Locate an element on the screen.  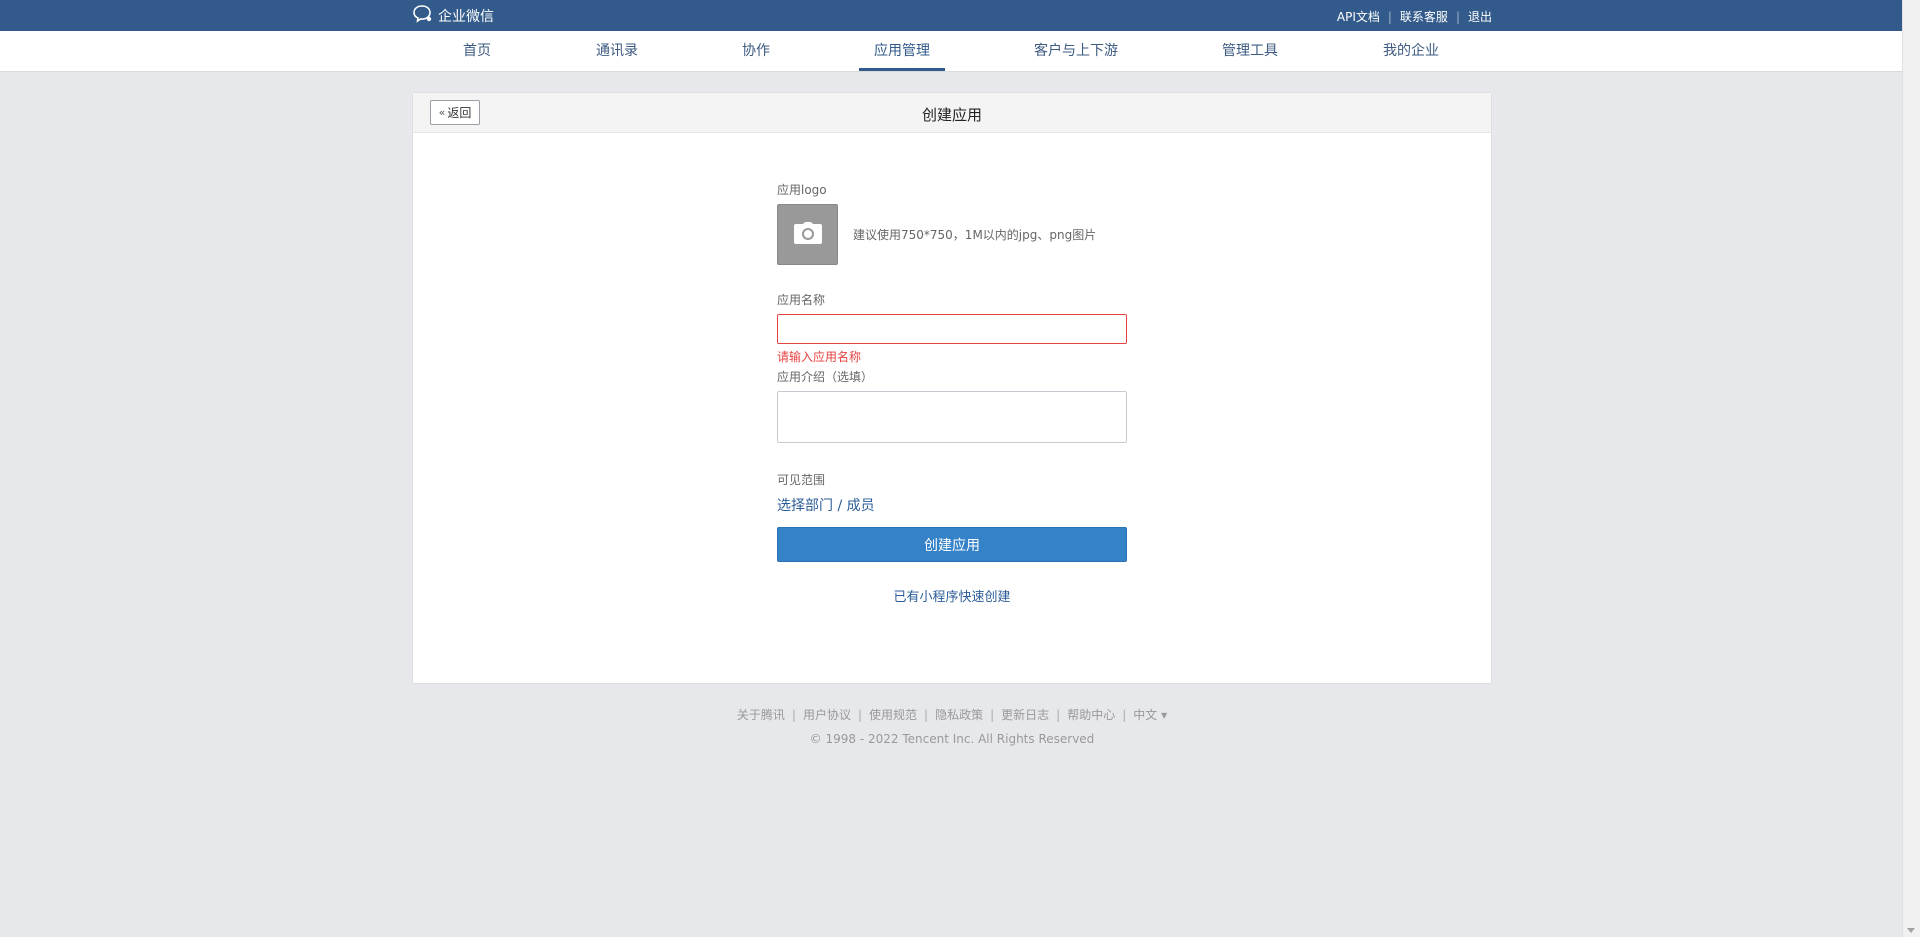
api-docs-link: API文档 is located at coordinates (1358, 16).